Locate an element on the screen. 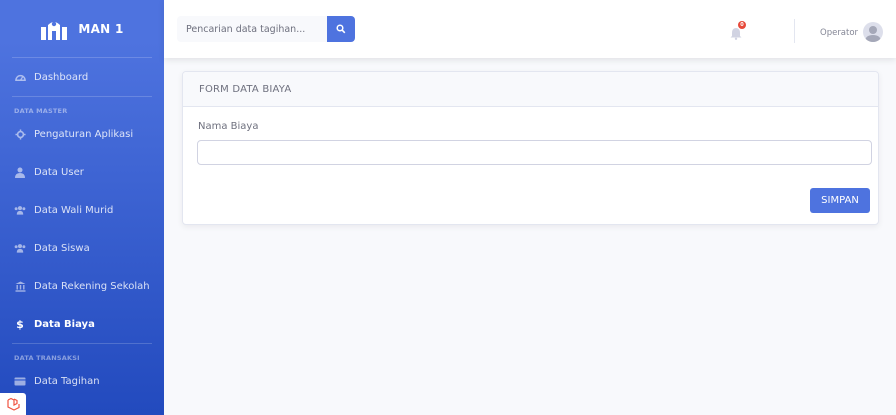 This screenshot has width=896, height=415. sidebar-item-pengaturan-aplikasi: Pengaturan Aplikasi is located at coordinates (82, 134).